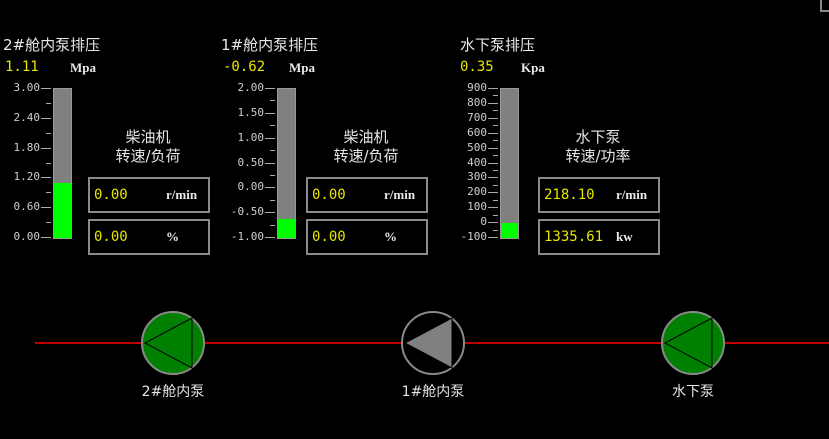  I want to click on engine-title: 水下泵, so click(598, 137).